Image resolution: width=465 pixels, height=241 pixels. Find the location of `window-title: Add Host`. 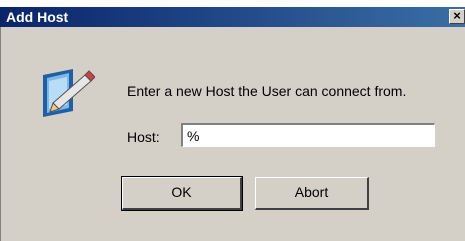

window-title: Add Host is located at coordinates (37, 17).